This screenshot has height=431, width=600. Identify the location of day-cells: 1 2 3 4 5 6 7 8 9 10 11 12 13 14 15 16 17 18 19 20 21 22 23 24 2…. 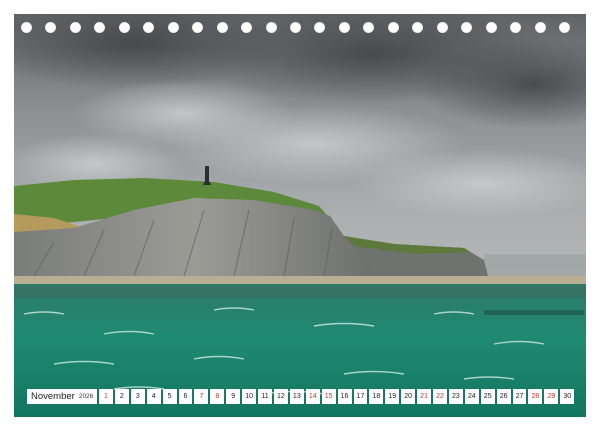
(337, 396).